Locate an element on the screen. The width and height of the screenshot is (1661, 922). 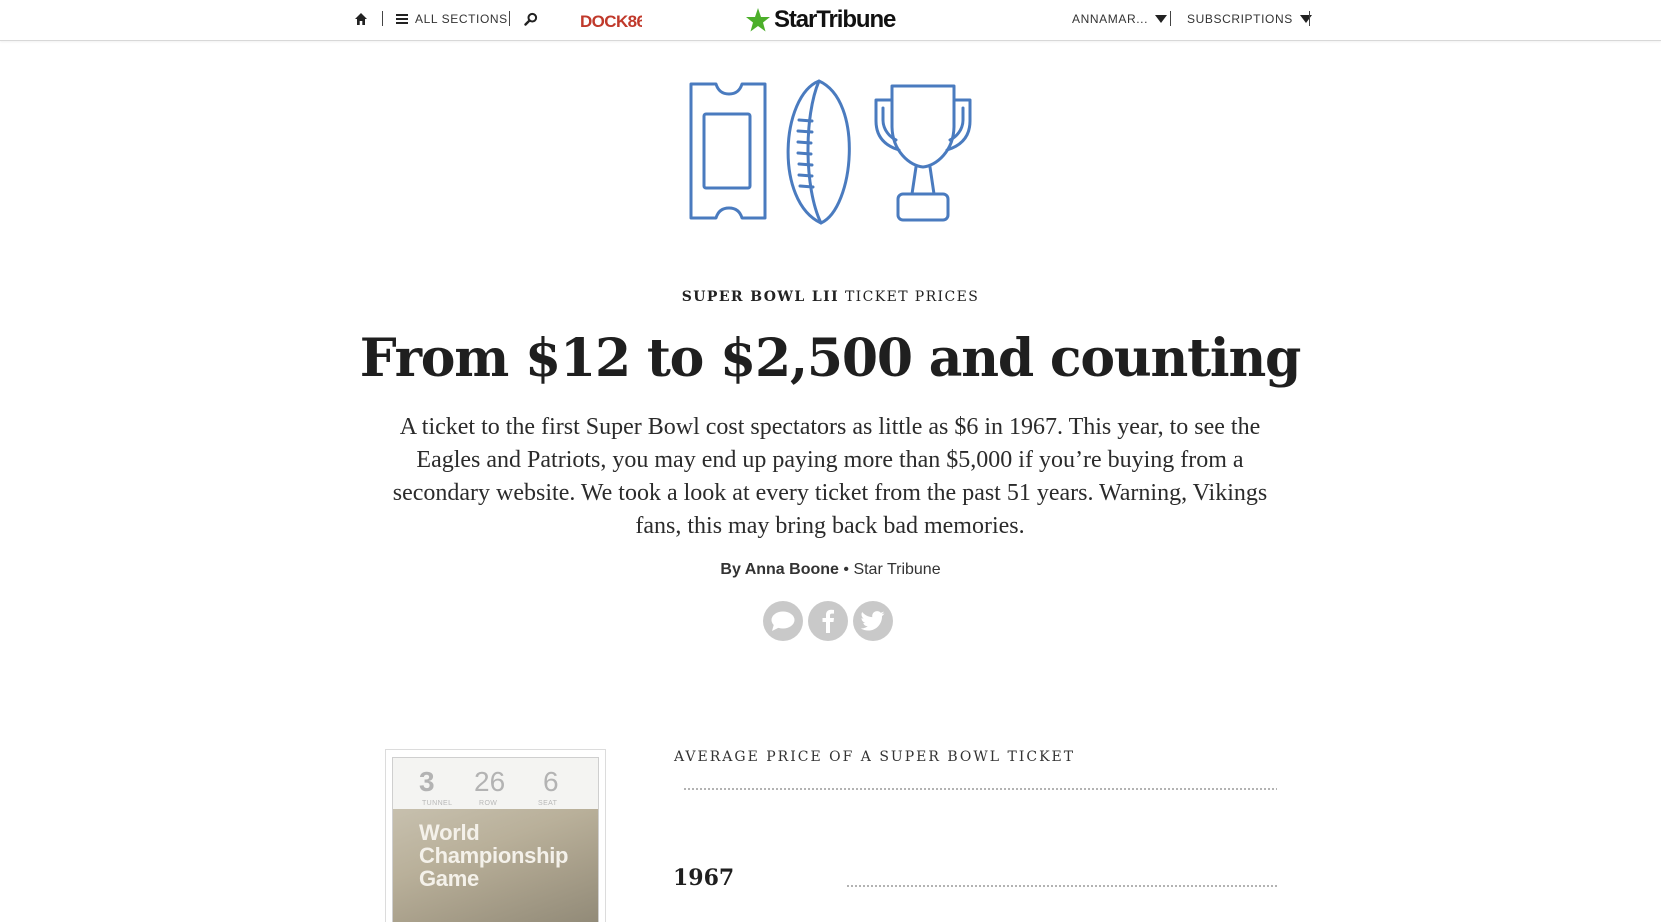
byline: By Anna Boone • Star Tribune is located at coordinates (830, 570).